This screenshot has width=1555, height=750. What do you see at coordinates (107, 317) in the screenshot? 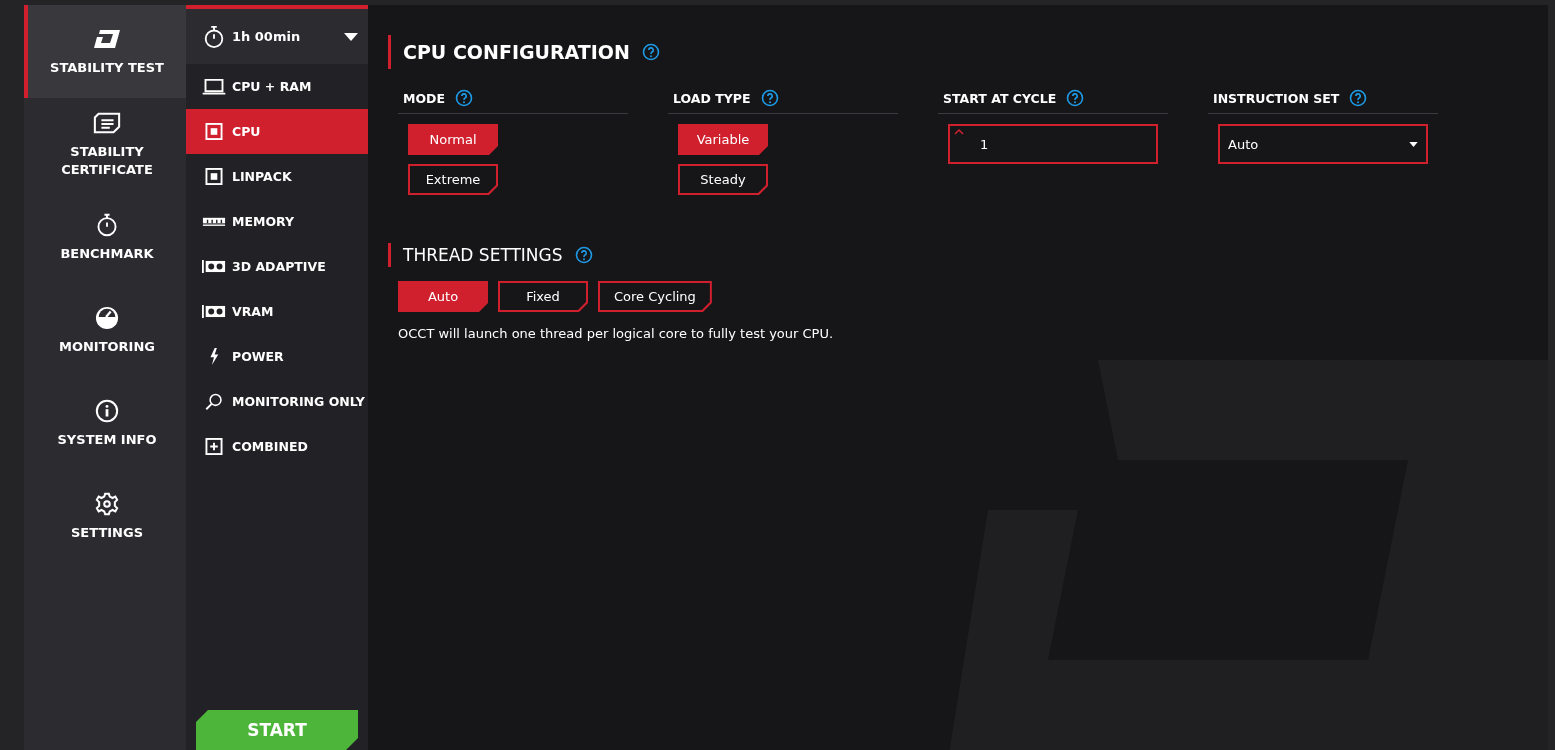
I see `gauge-icon` at bounding box center [107, 317].